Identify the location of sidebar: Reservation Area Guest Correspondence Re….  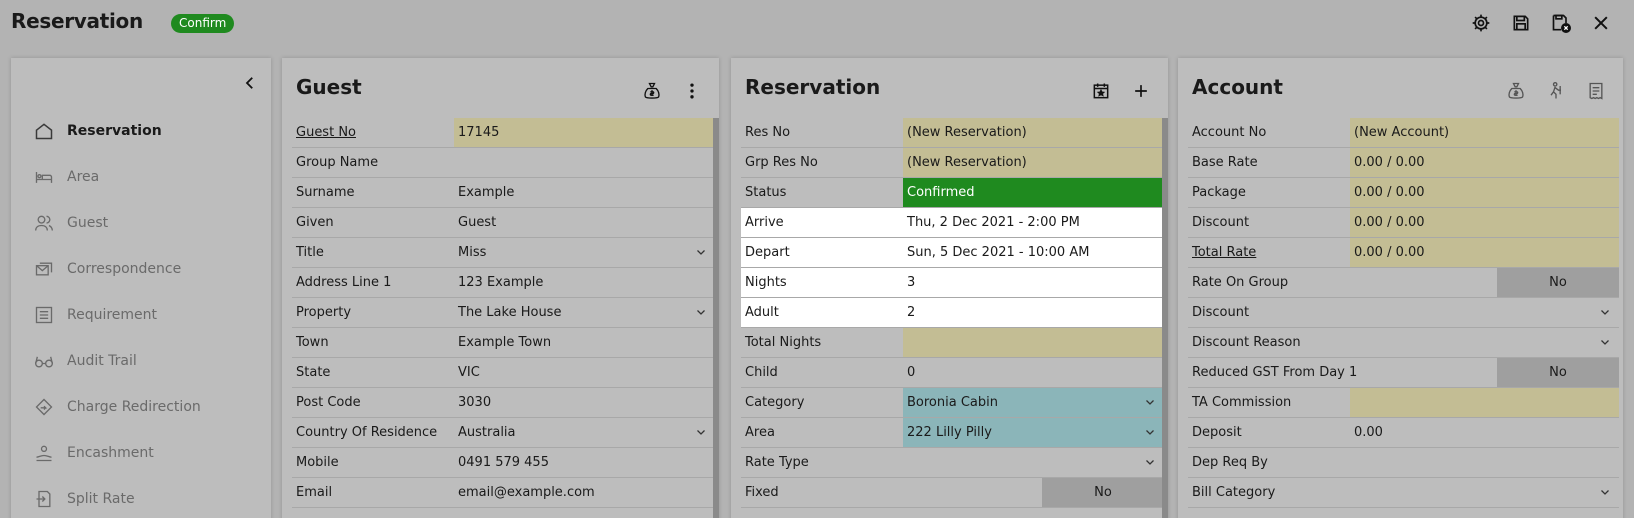
(141, 288).